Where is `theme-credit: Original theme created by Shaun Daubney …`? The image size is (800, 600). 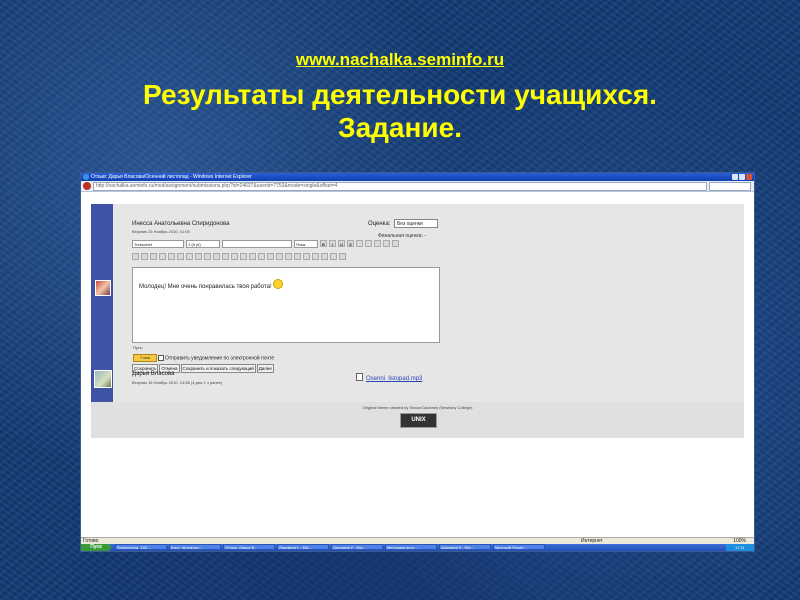 theme-credit: Original theme created by Shaun Daubney … is located at coordinates (417, 407).